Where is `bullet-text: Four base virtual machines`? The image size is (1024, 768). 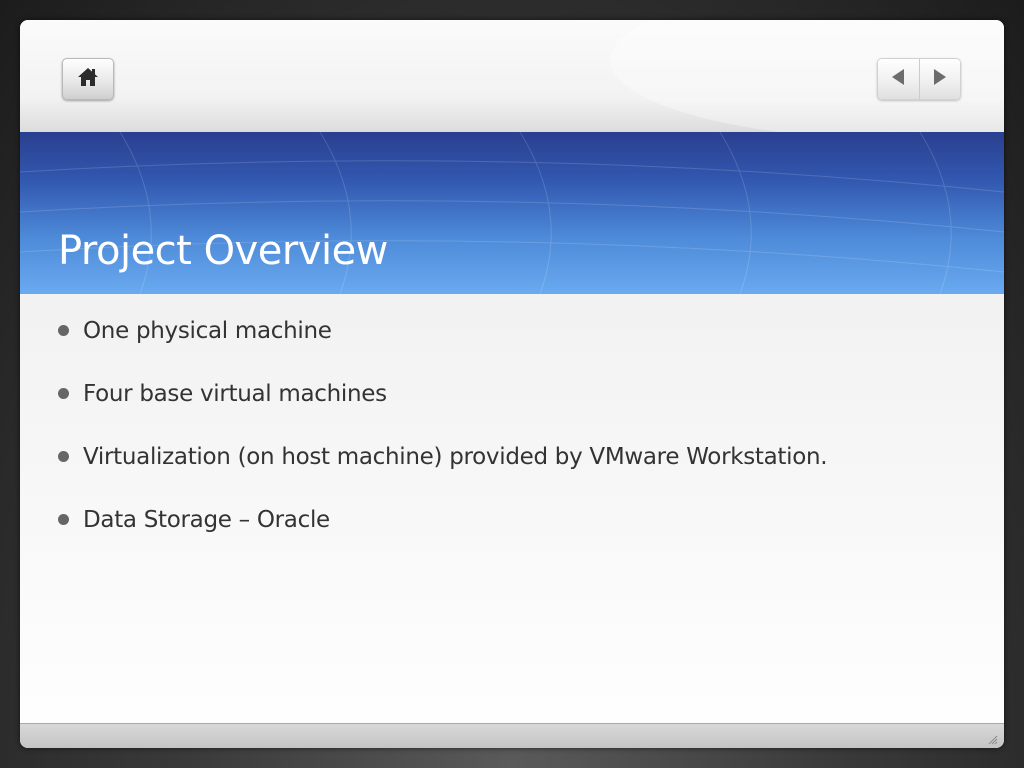
bullet-text: Four base virtual machines is located at coordinates (235, 394).